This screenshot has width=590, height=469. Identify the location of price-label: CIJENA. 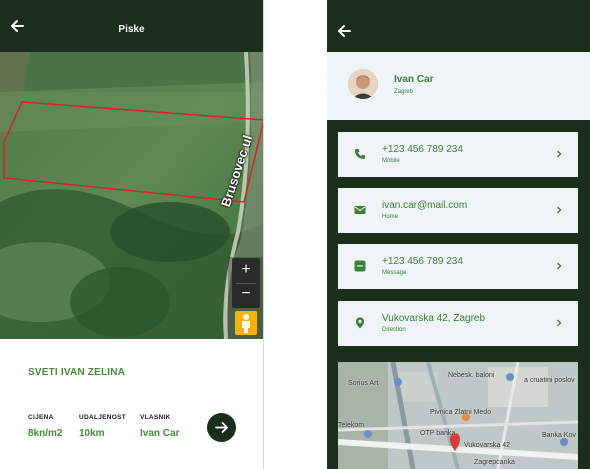
(41, 417).